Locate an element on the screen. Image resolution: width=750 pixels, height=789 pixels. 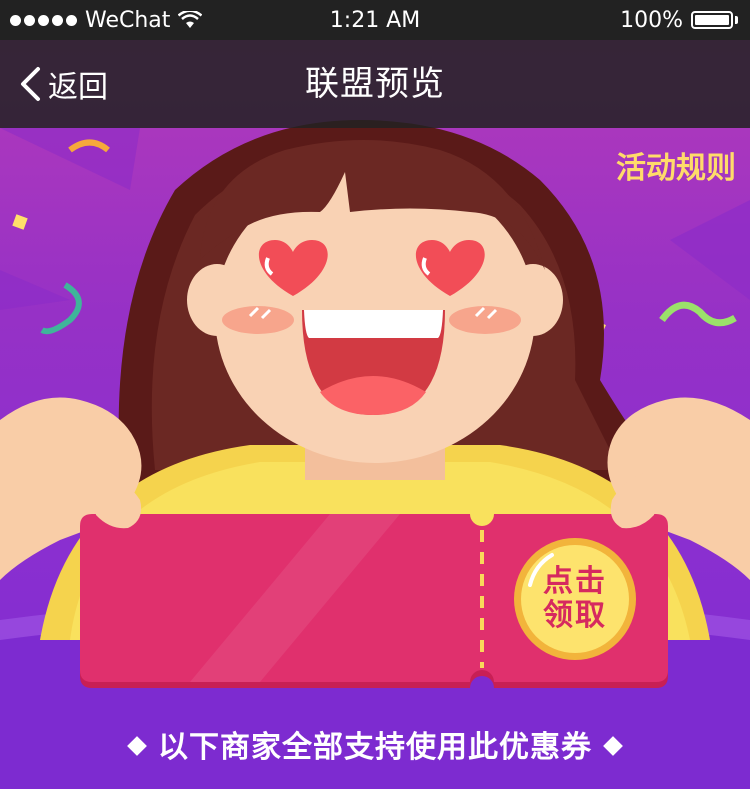
battery-percent: 100% is located at coordinates (651, 20).